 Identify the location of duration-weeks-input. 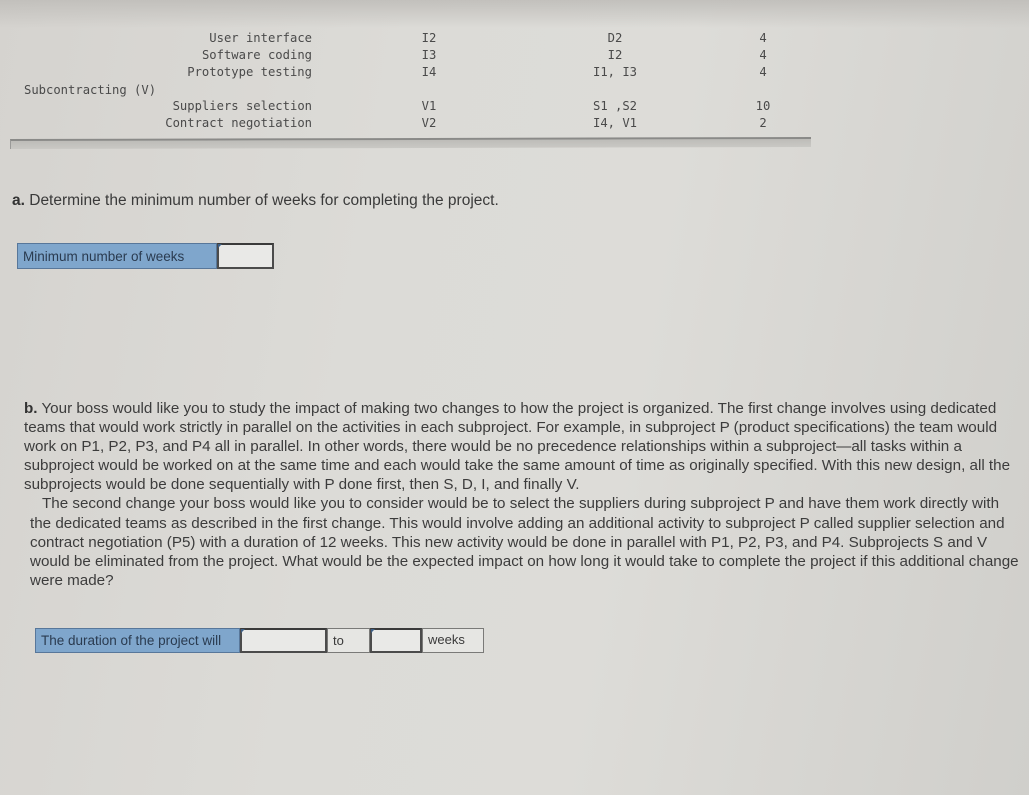
(396, 640).